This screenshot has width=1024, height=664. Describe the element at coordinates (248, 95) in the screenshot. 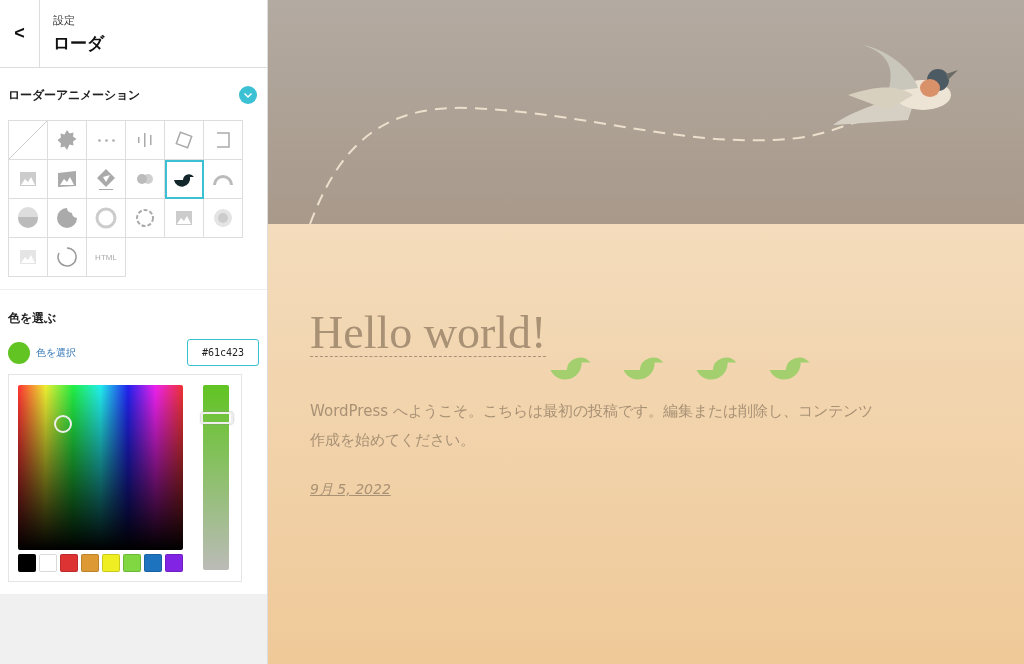

I see `chevron-down-icon` at that location.